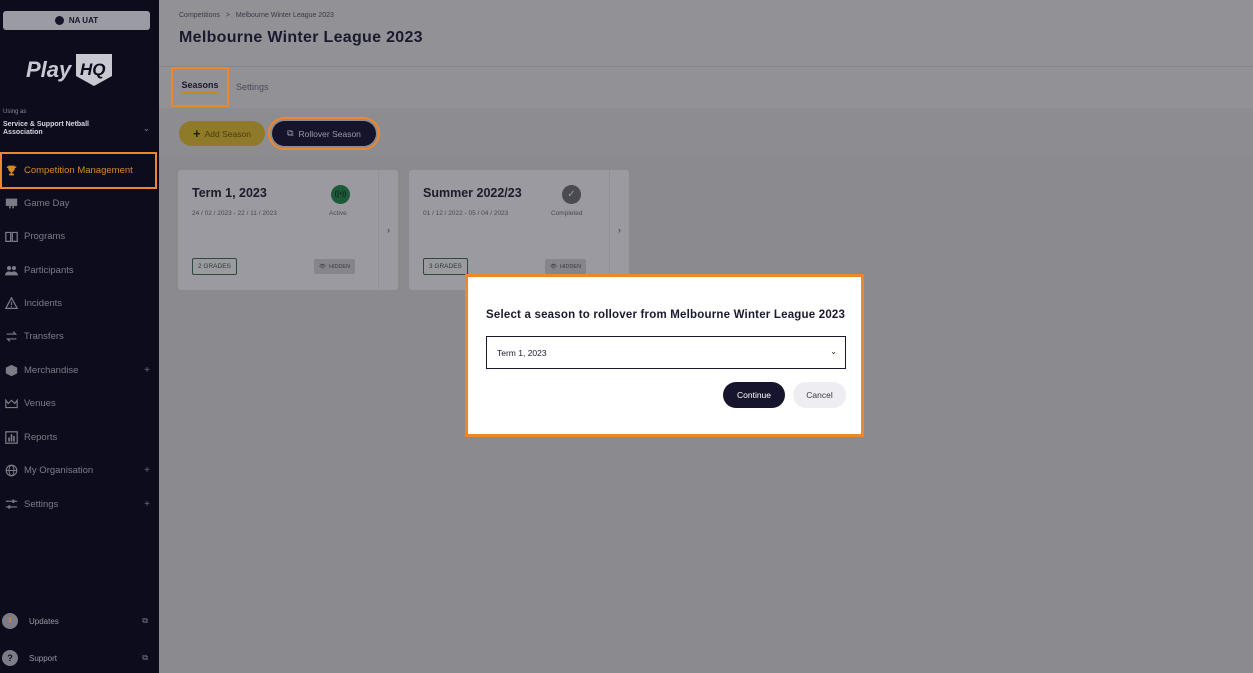 Image resolution: width=1253 pixels, height=673 pixels. I want to click on season-select-value: Term 1, 2023, so click(522, 352).